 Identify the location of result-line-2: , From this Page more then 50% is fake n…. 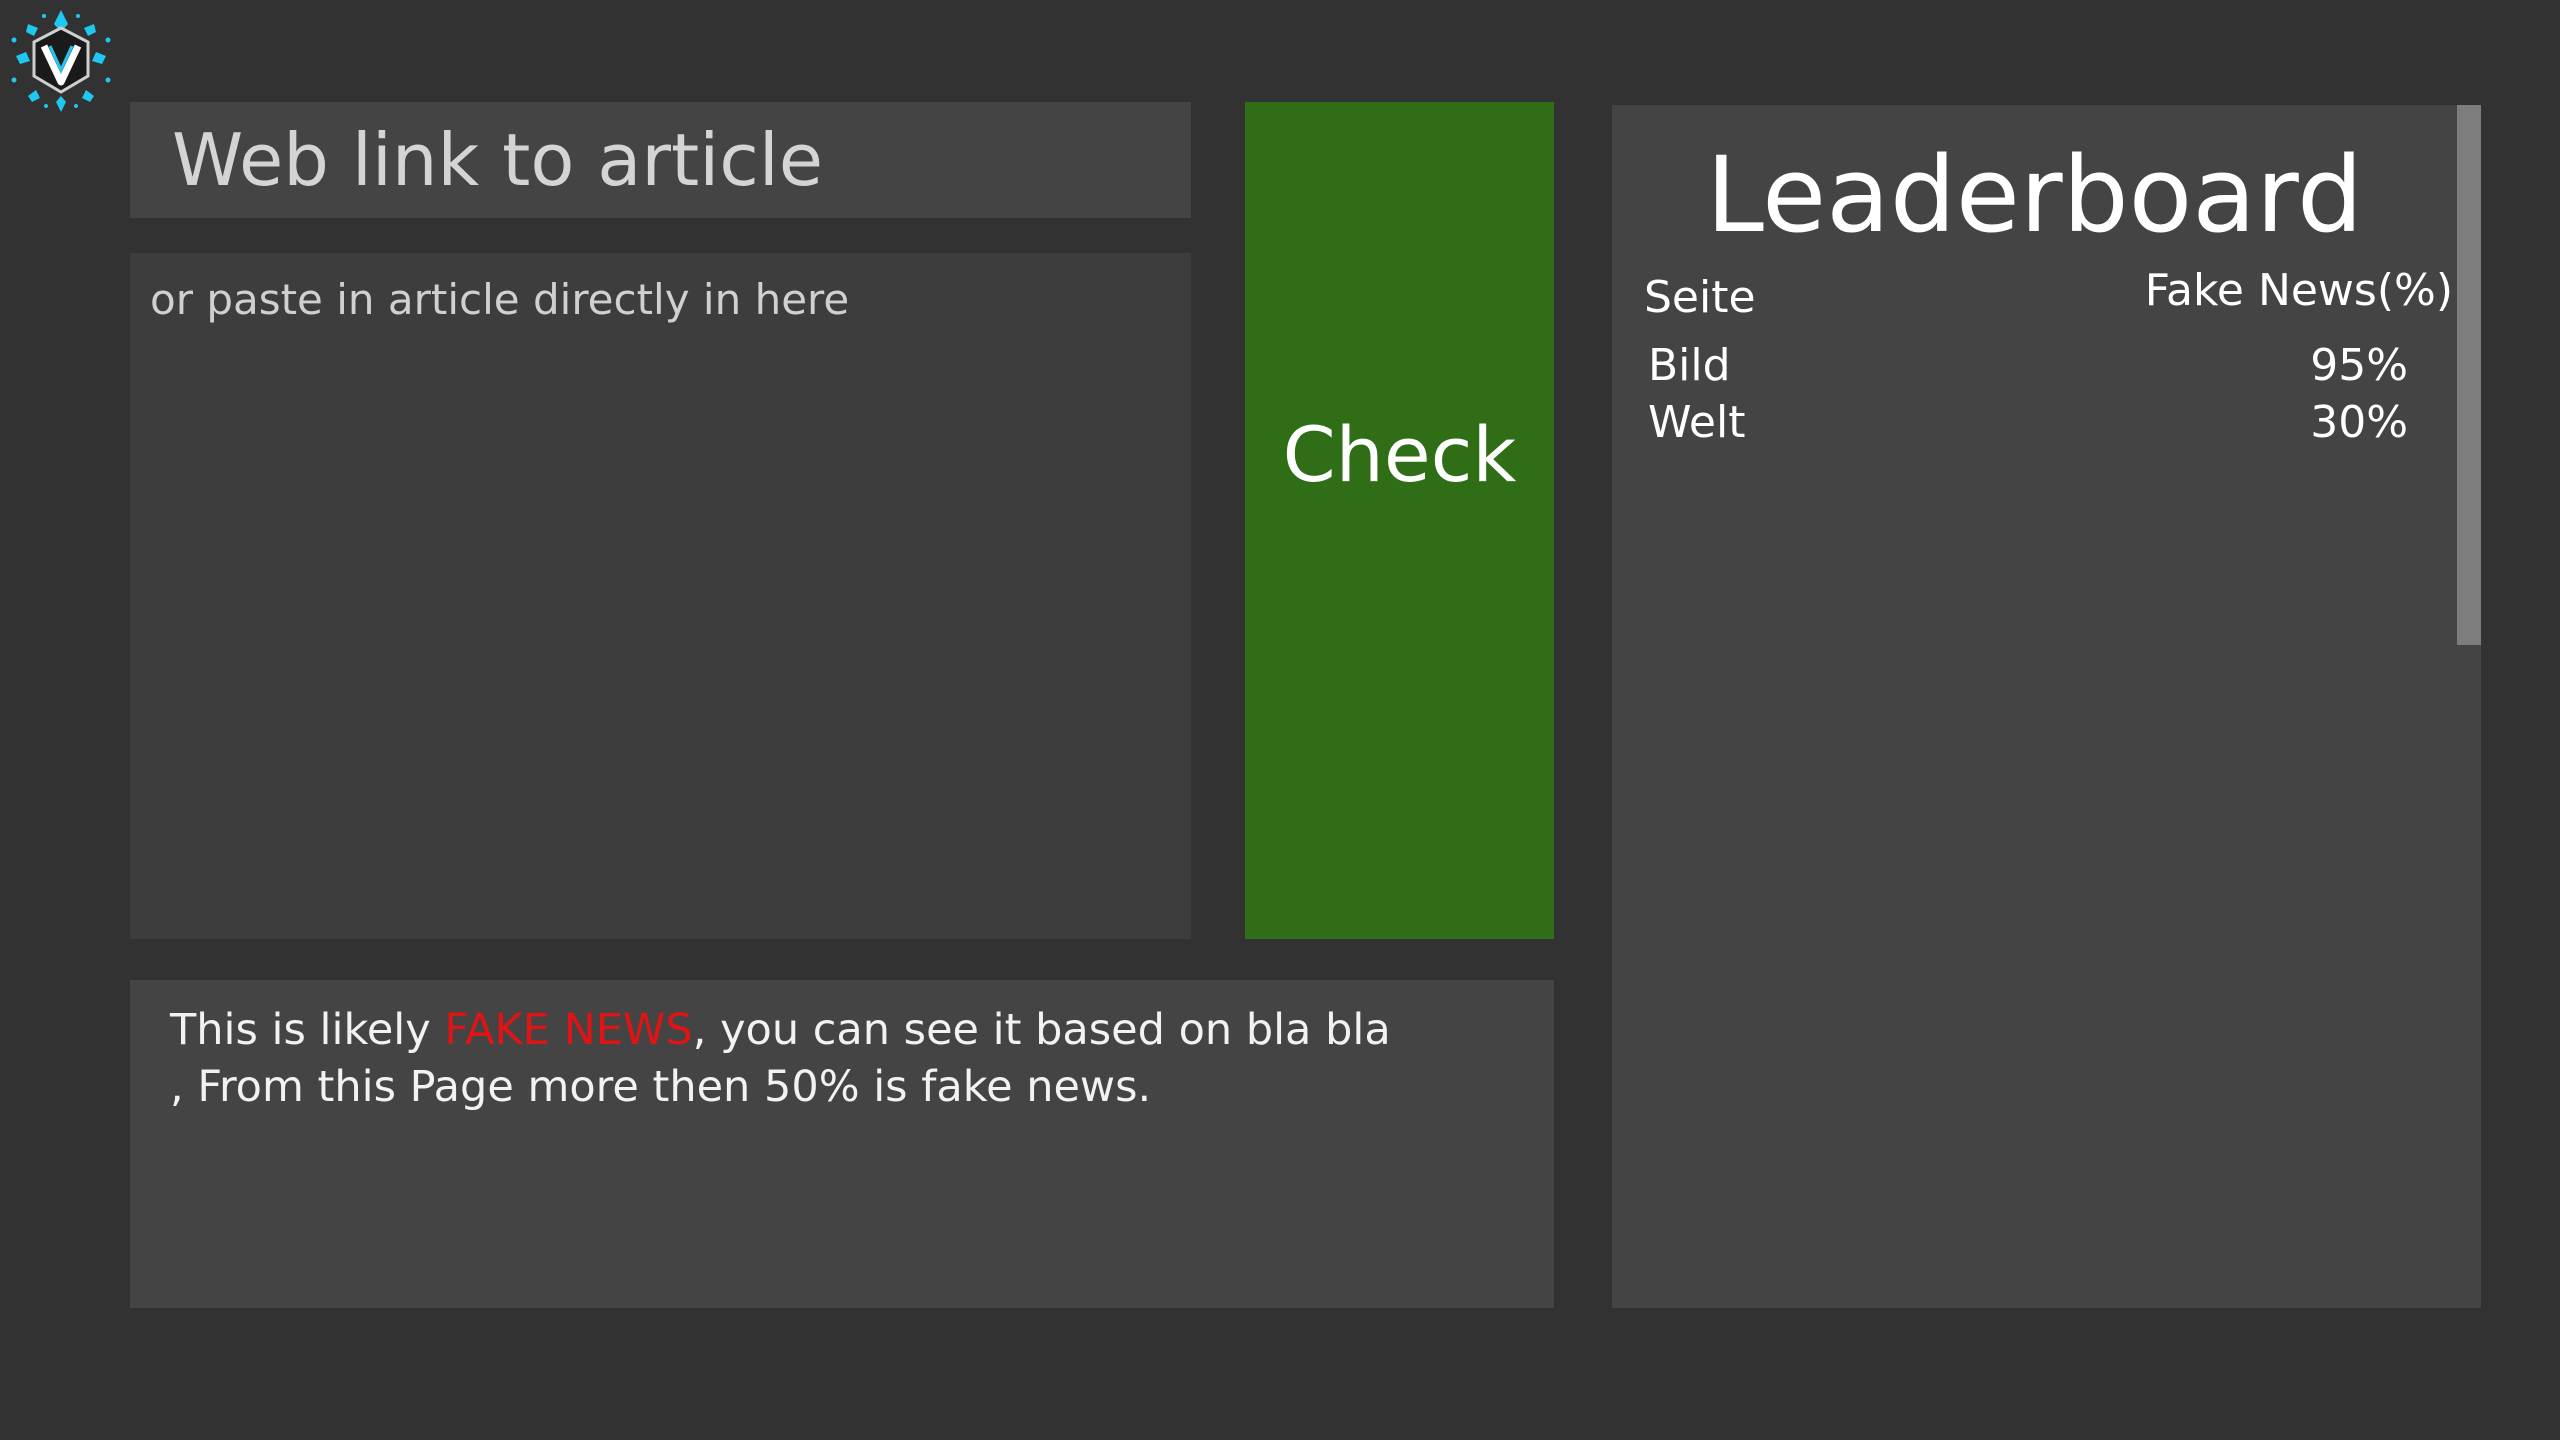
(661, 1087).